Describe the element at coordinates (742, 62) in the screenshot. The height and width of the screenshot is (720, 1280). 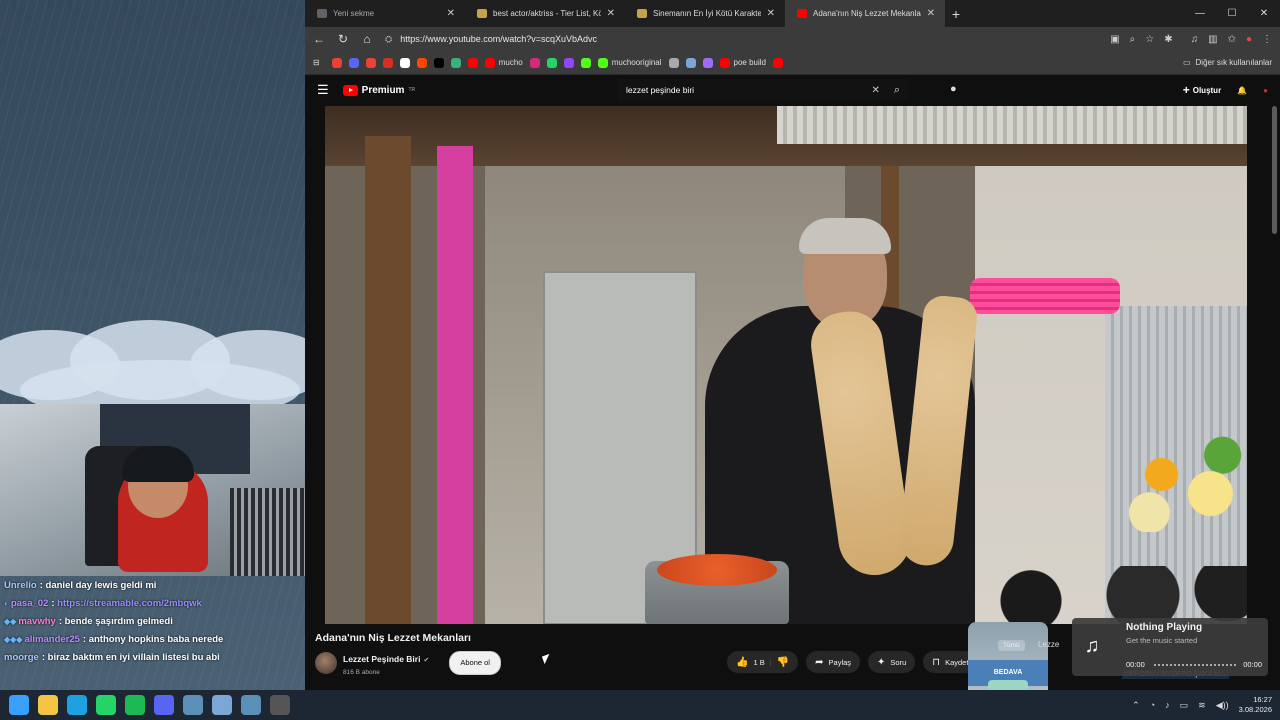
I see `bookmark-item: poe build` at that location.